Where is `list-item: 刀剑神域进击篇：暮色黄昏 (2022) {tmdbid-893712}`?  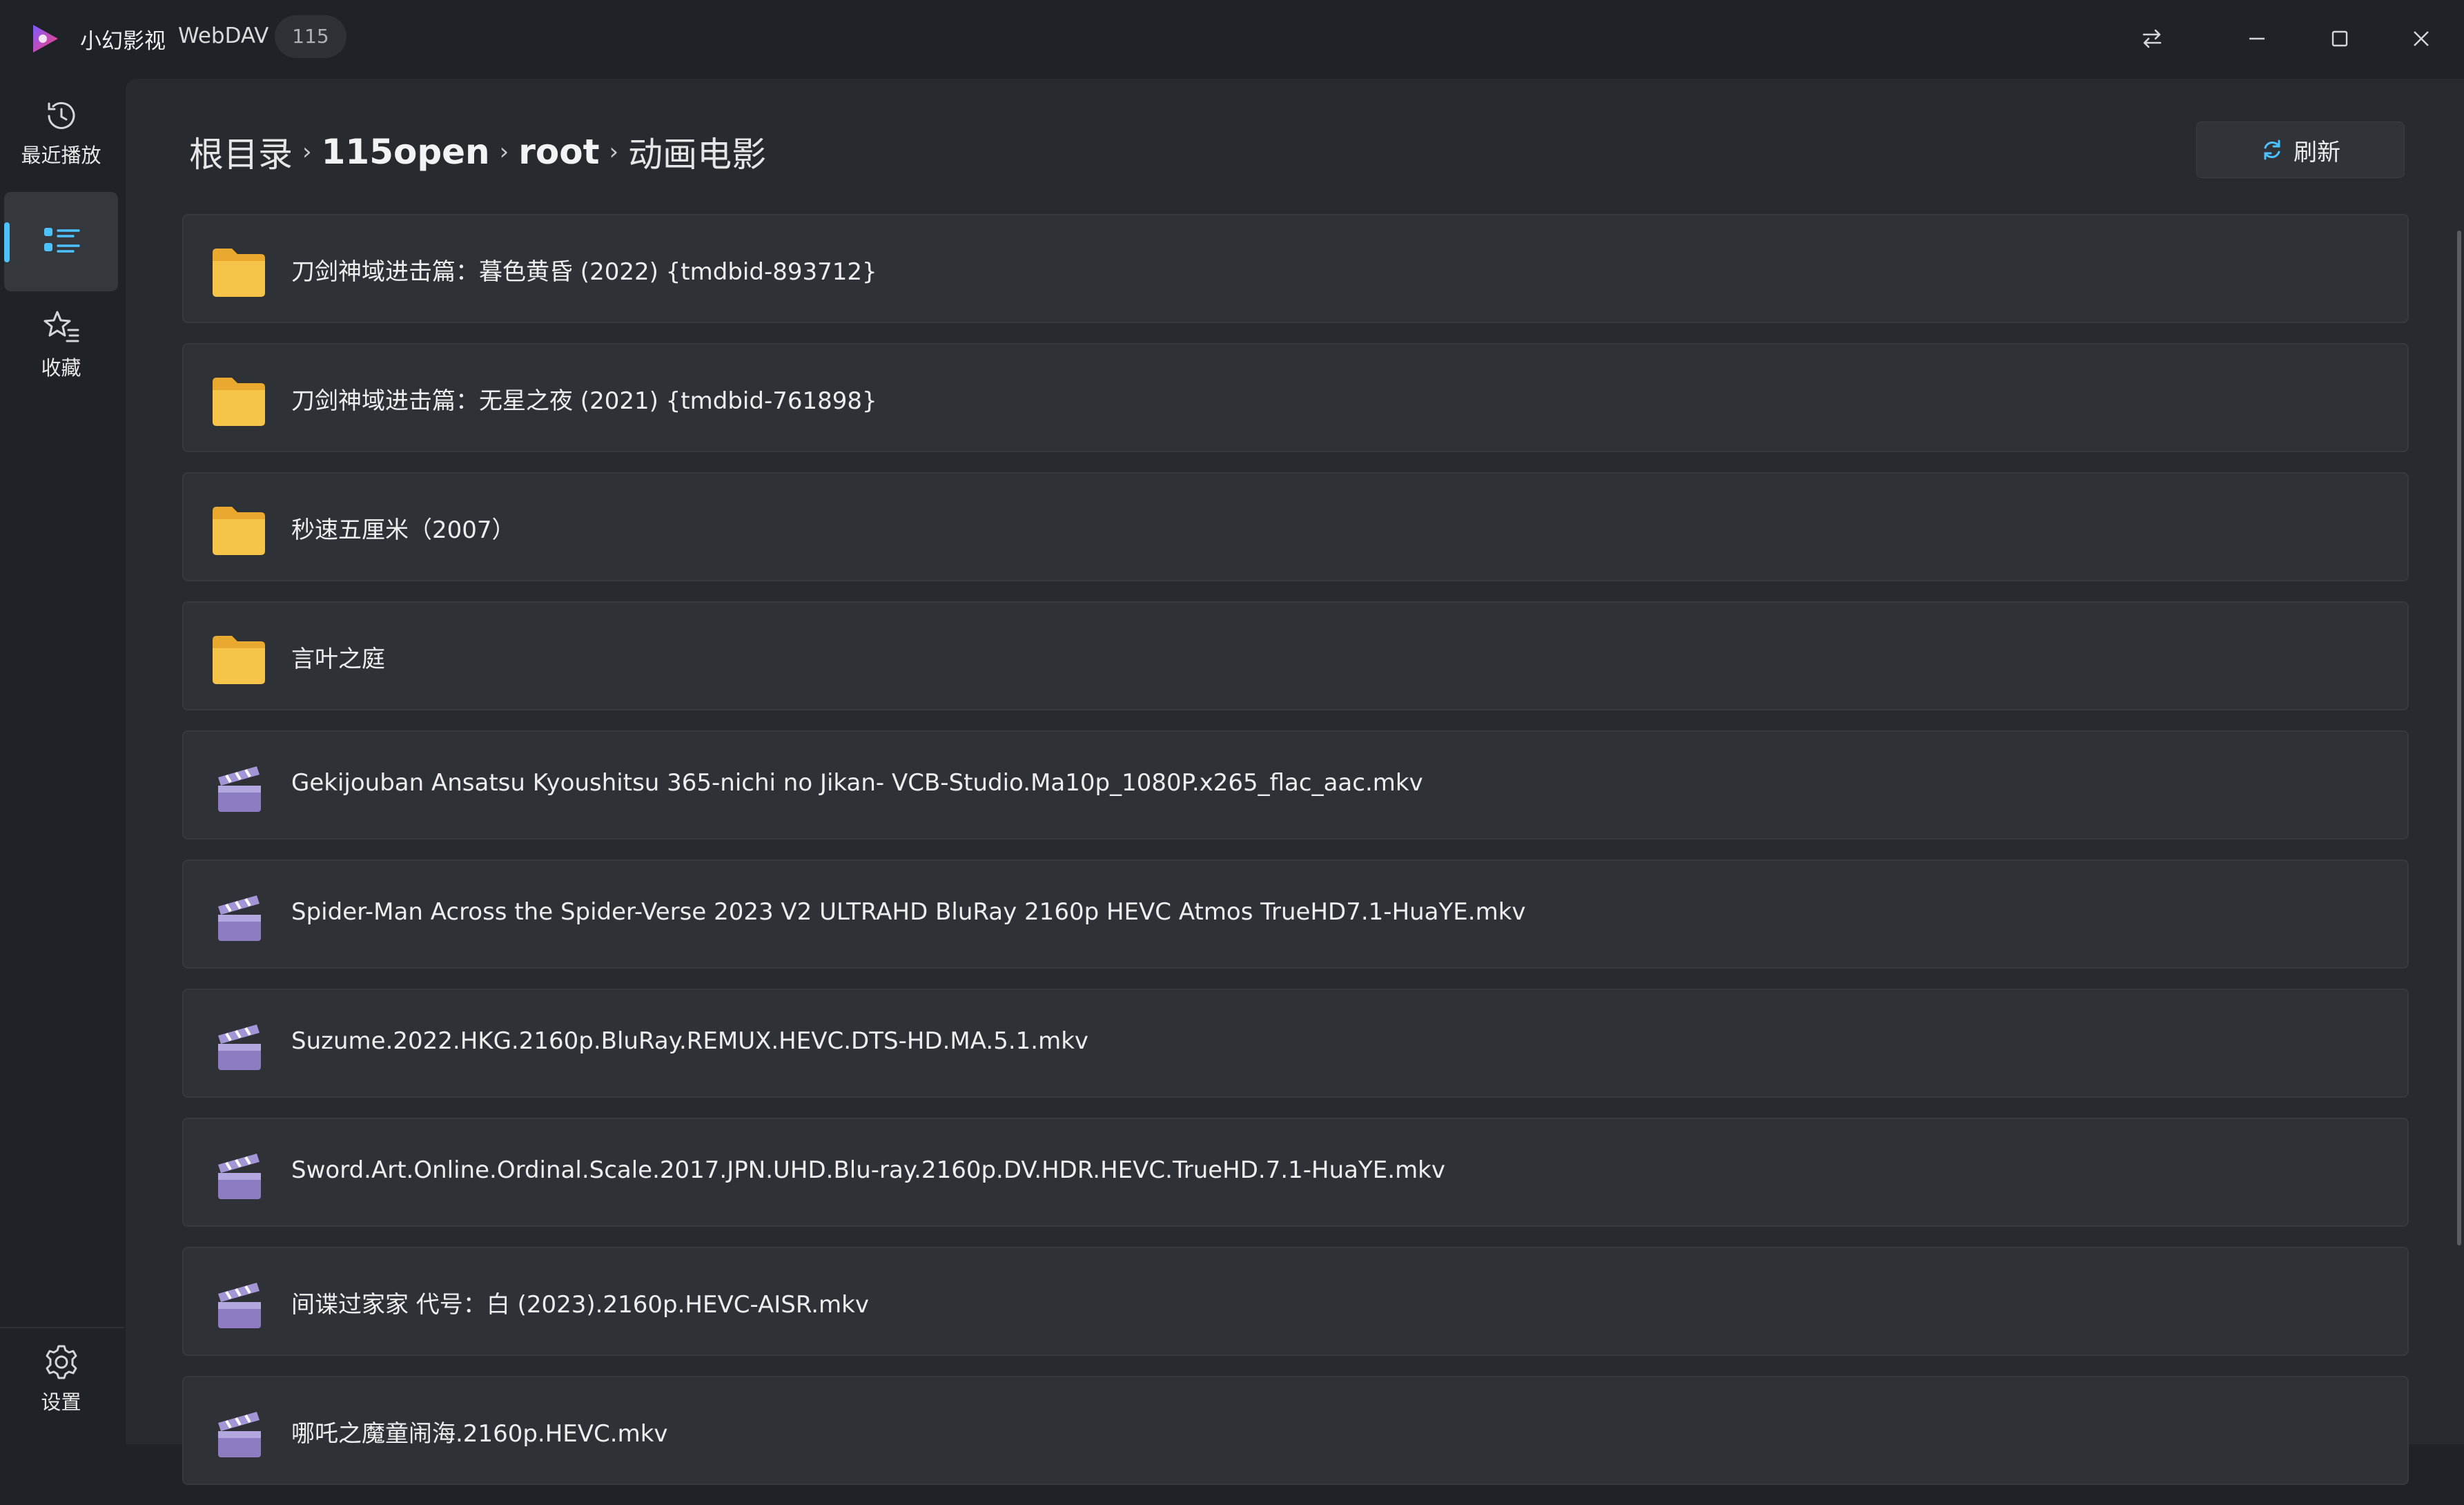
list-item: 刀剑神域进击篇：暮色黄昏 (2022) {tmdbid-893712} is located at coordinates (1295, 268).